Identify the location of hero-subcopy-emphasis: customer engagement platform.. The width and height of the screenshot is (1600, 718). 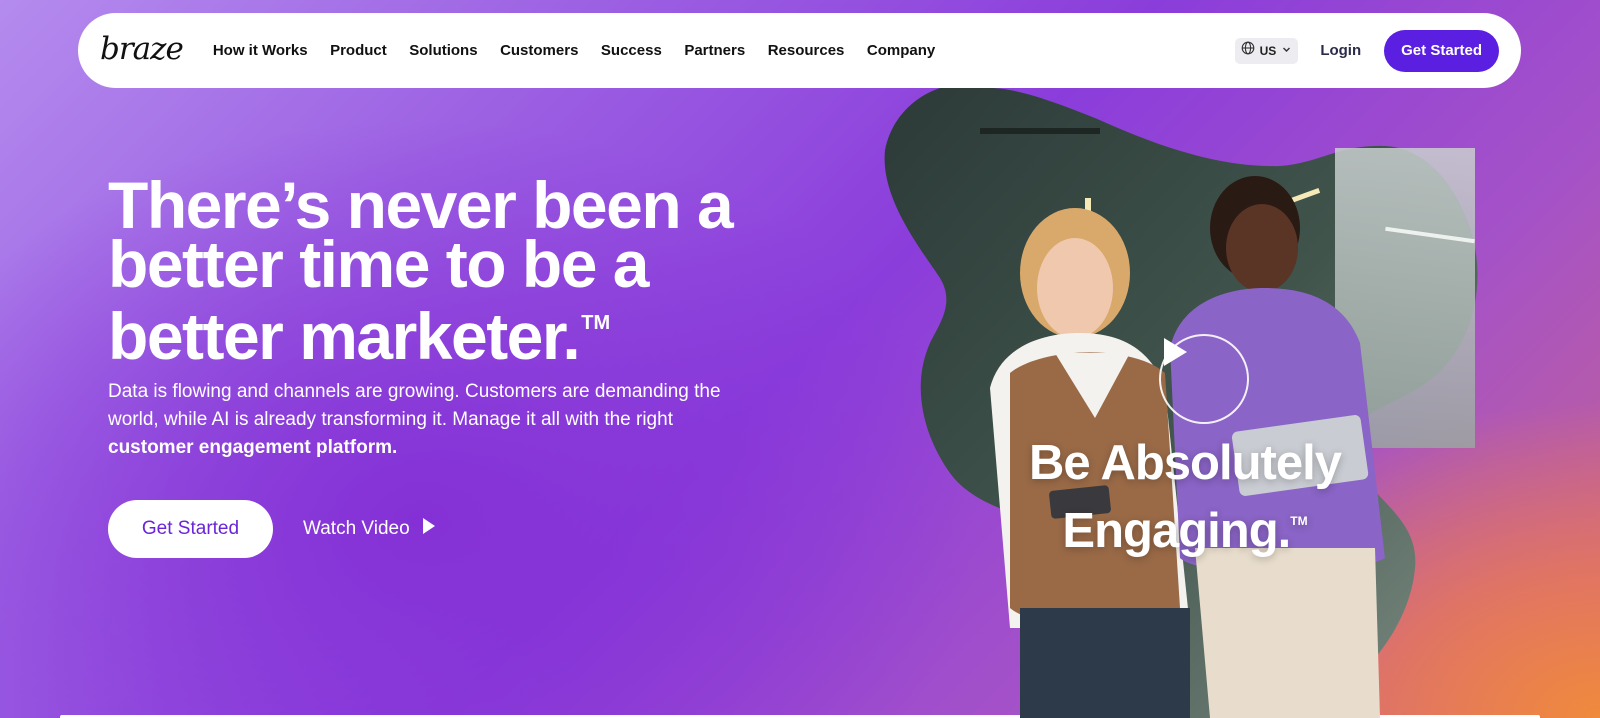
(253, 447).